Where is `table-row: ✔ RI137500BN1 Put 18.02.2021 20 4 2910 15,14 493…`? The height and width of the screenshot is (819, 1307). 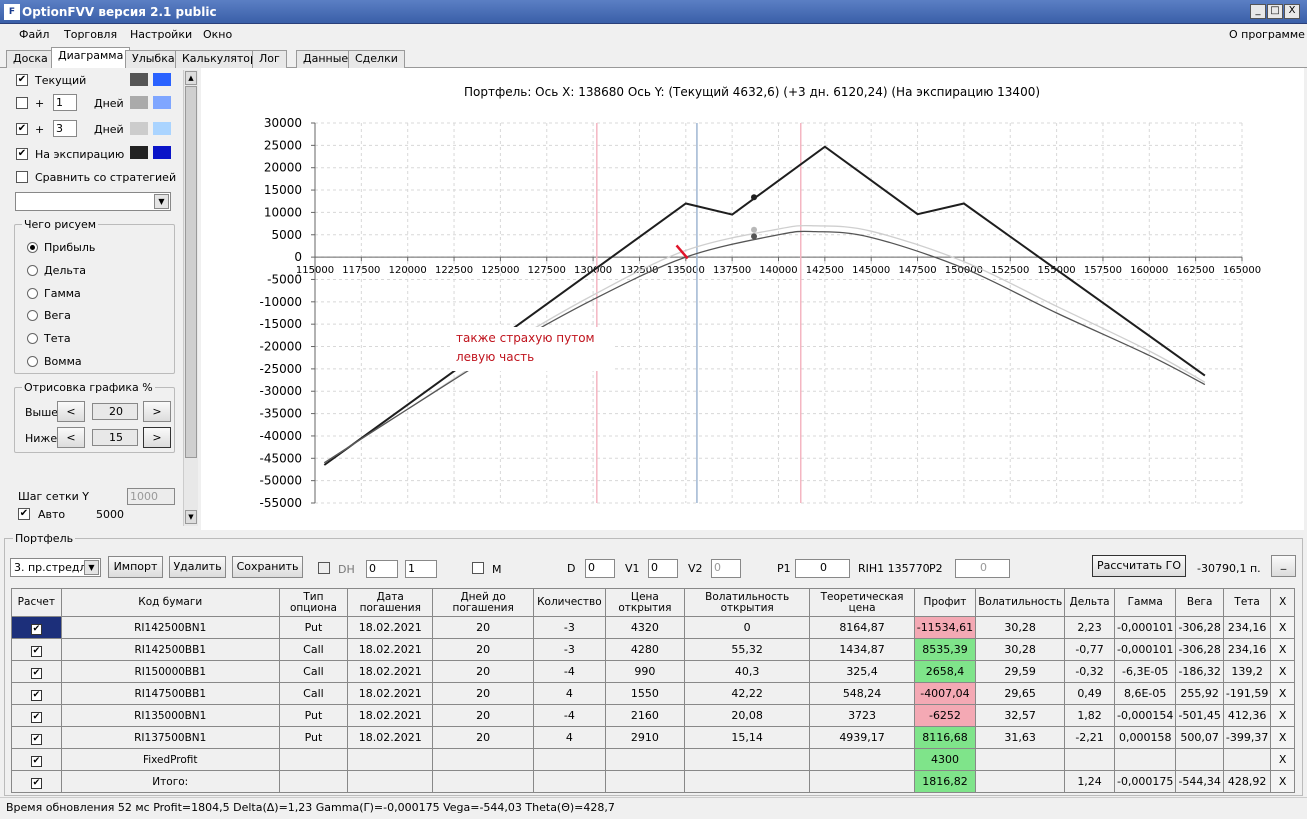 table-row: ✔ RI137500BN1 Put 18.02.2021 20 4 2910 15,14 493… is located at coordinates (653, 737).